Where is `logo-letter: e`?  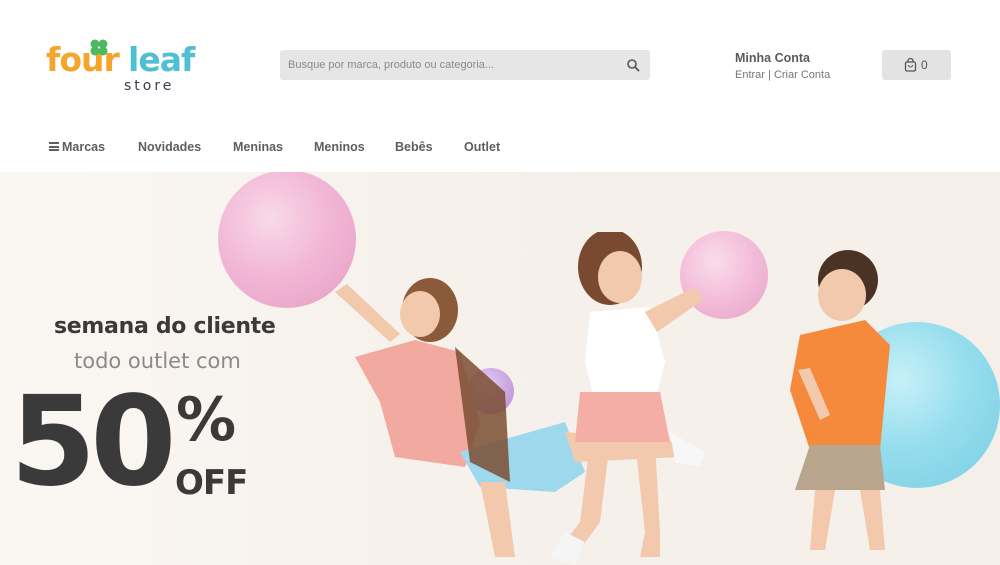
logo-letter: e is located at coordinates (149, 59).